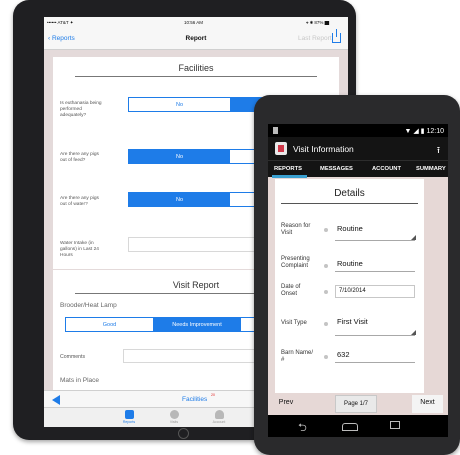 The image size is (460, 455). I want to click on facilities-title: Facilities, so click(196, 68).